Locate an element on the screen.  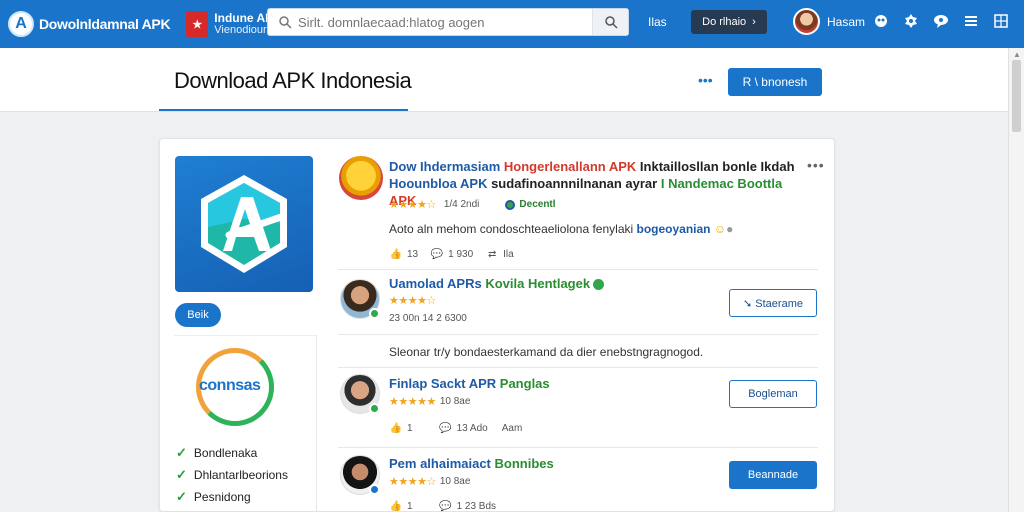
star-rating: ★★★★☆ is located at coordinates (412, 482).